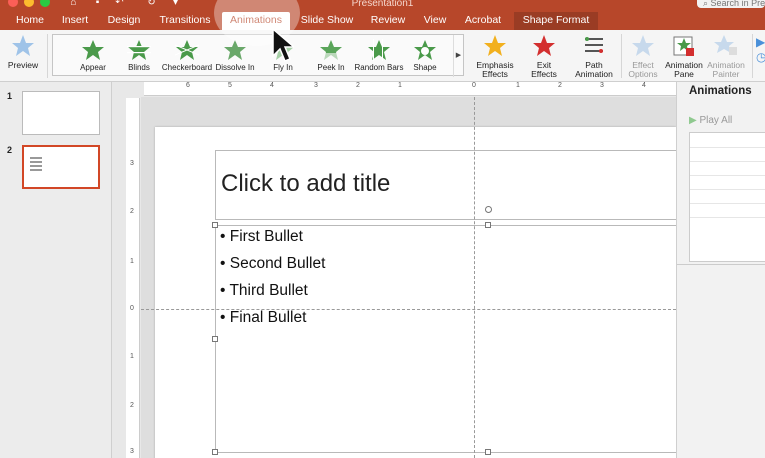  I want to click on document-title: Presentation1, so click(382, 4).